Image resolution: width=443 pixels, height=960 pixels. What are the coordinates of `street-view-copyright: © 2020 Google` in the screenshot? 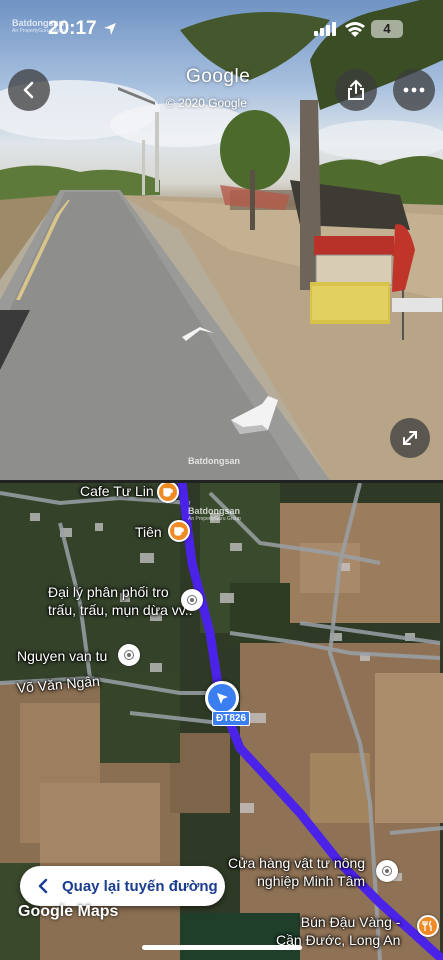 It's located at (206, 103).